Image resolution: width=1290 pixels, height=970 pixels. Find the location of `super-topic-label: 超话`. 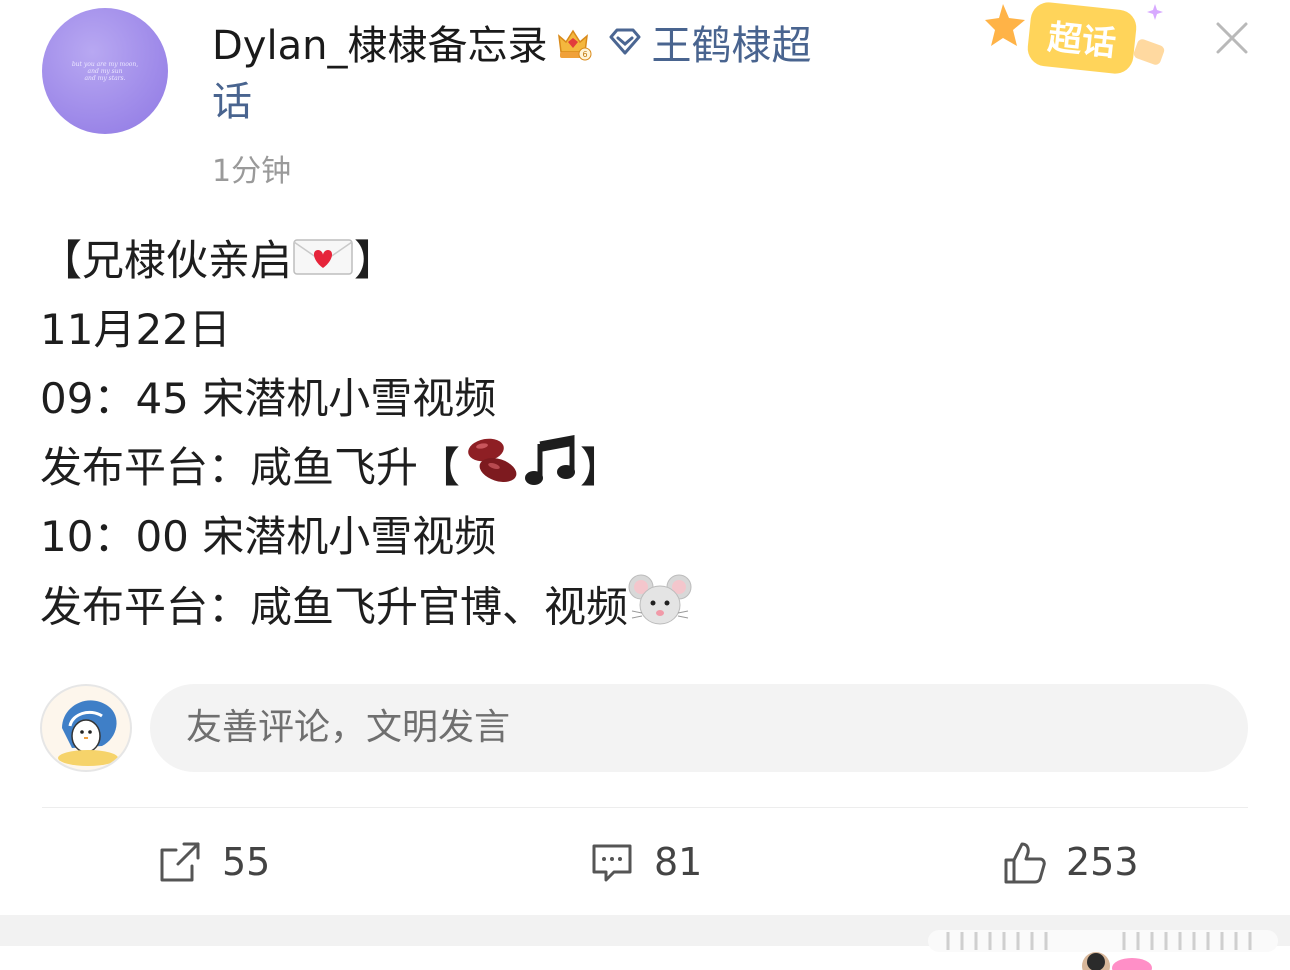

super-topic-label: 超话 is located at coordinates (1082, 41).